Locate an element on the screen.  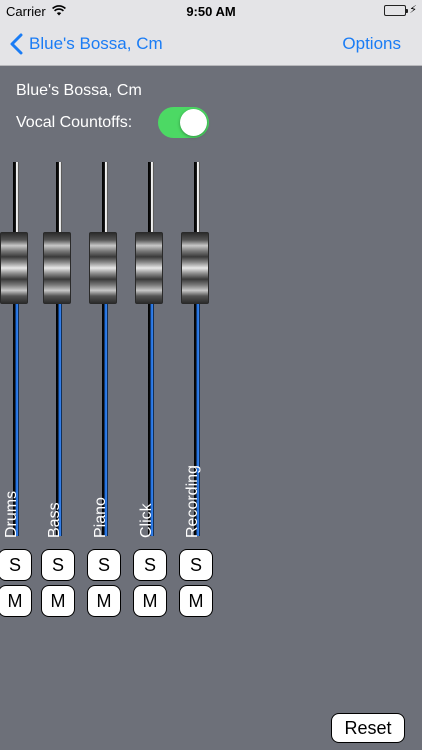
fader-knob-drums is located at coordinates (14, 268).